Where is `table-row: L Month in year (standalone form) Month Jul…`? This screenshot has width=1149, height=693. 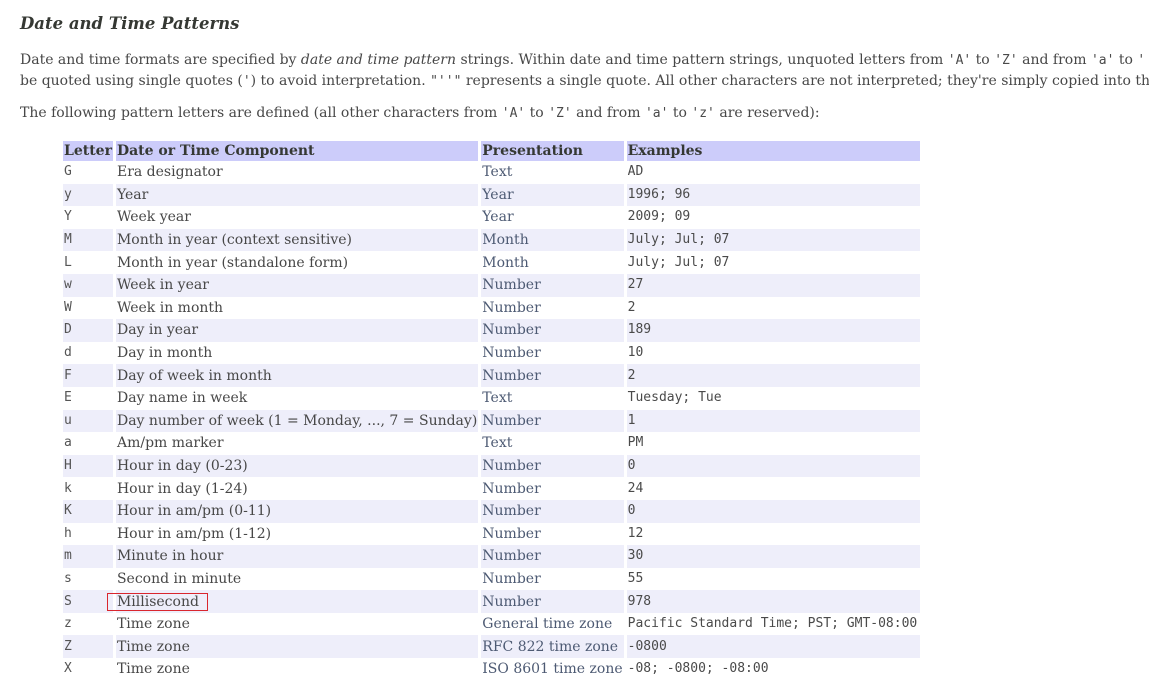 table-row: L Month in year (standalone form) Month Jul… is located at coordinates (491, 262).